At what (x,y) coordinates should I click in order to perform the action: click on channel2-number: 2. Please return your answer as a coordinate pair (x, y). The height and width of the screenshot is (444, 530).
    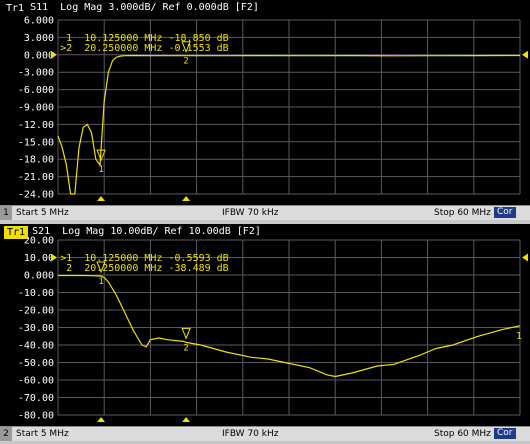
    Looking at the image, I should click on (6, 434).